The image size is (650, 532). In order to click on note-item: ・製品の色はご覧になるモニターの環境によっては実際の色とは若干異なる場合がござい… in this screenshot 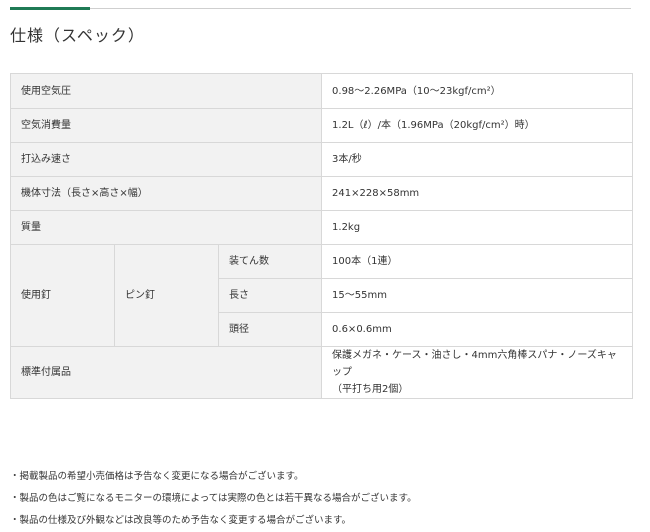, I will do `click(213, 498)`.